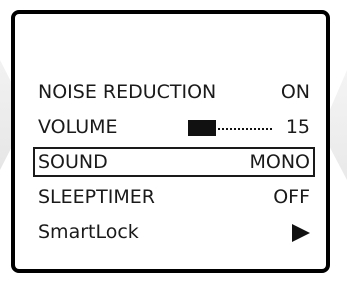 This screenshot has height=284, width=347. Describe the element at coordinates (127, 92) in the screenshot. I see `menu-item-label: NOISE REDUCTION` at that location.